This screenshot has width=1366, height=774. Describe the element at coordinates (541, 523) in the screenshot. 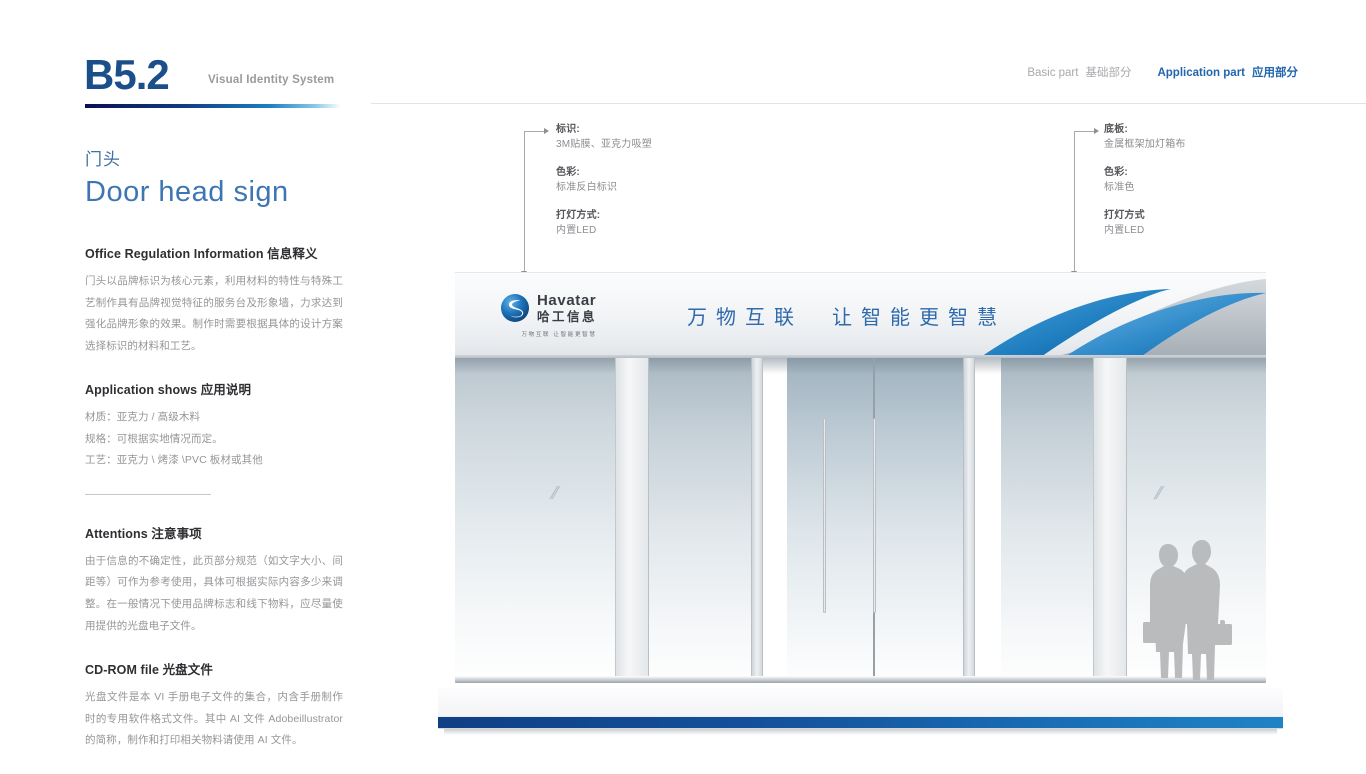

I see `glass-panel-left` at that location.